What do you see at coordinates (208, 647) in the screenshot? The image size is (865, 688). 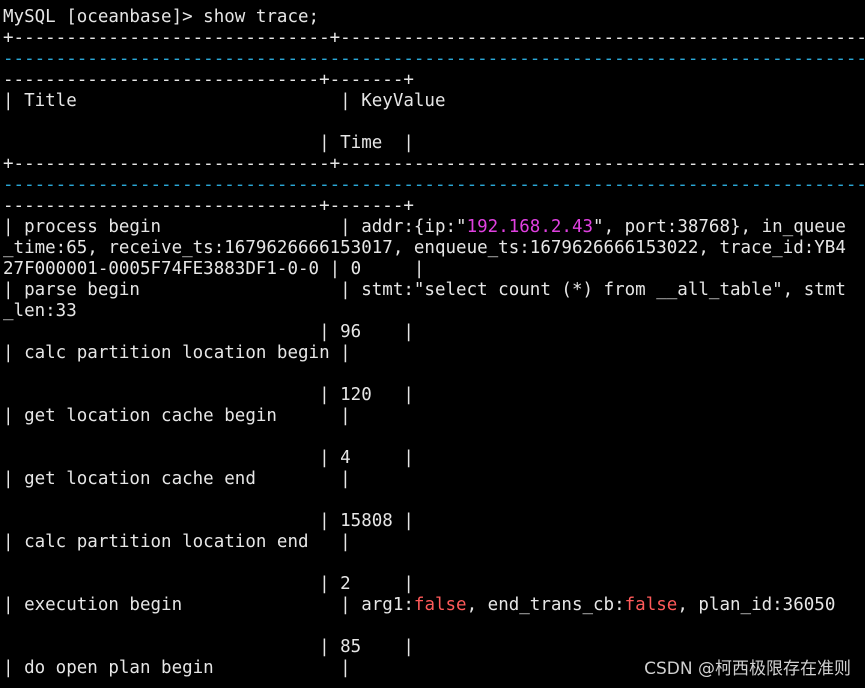 I see `table-row: | 85 |` at bounding box center [208, 647].